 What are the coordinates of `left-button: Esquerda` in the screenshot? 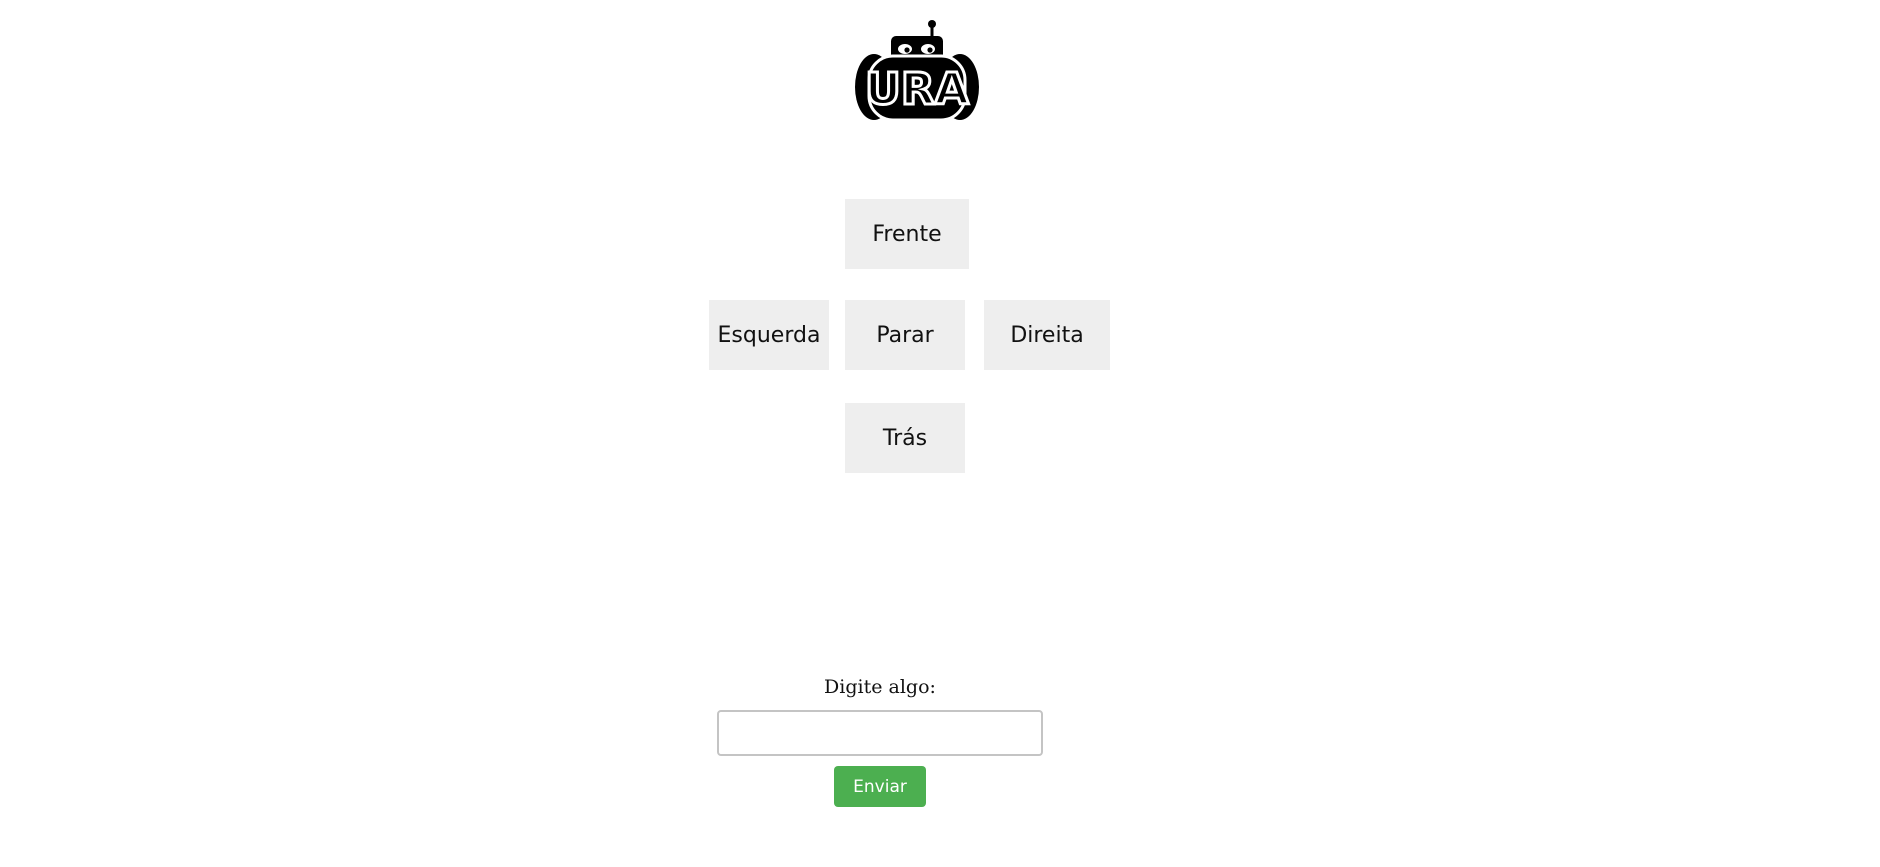 It's located at (769, 335).